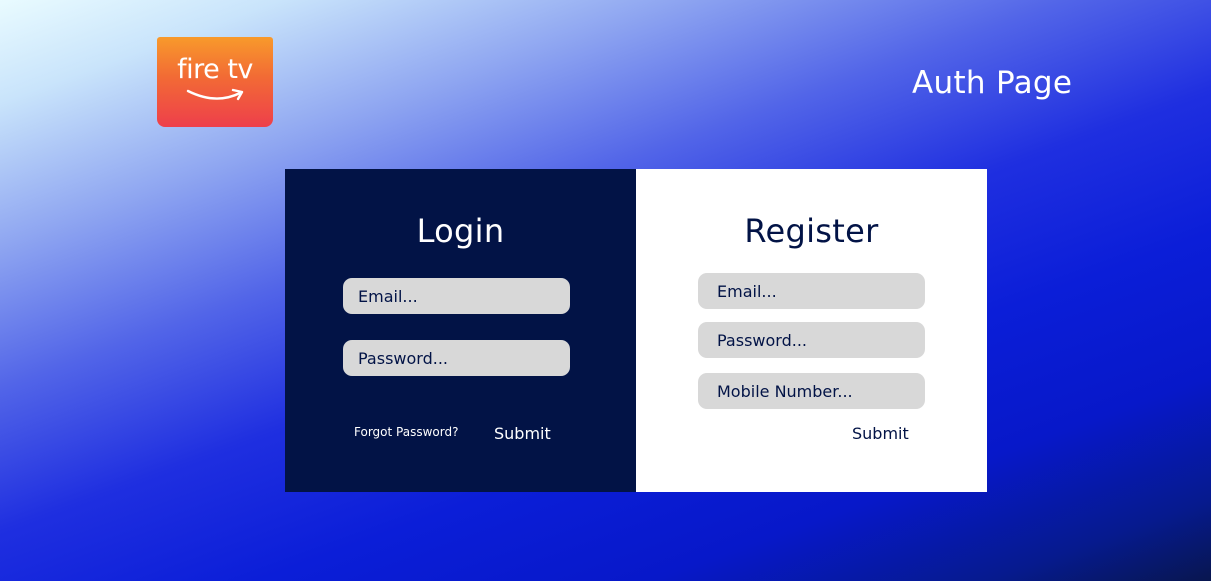 The image size is (1211, 581). What do you see at coordinates (811, 340) in the screenshot?
I see `register-password-input` at bounding box center [811, 340].